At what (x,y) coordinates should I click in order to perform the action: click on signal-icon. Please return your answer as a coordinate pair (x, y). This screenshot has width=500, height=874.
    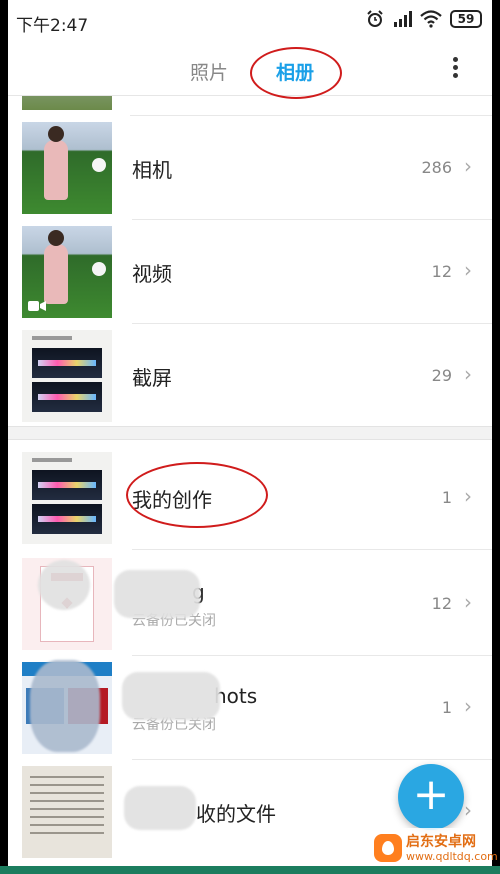
    Looking at the image, I should click on (403, 19).